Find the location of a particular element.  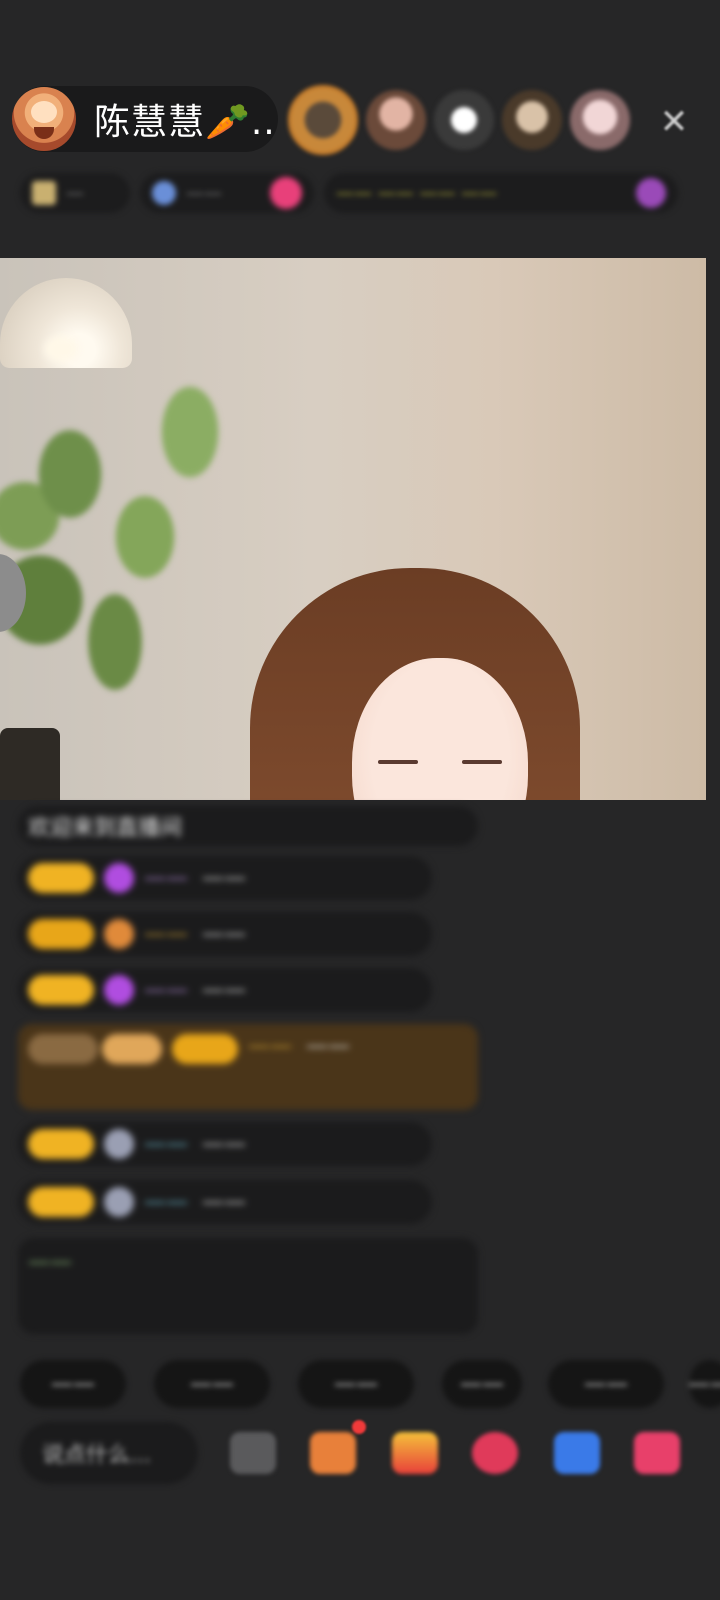

plant is located at coordinates (140, 558).